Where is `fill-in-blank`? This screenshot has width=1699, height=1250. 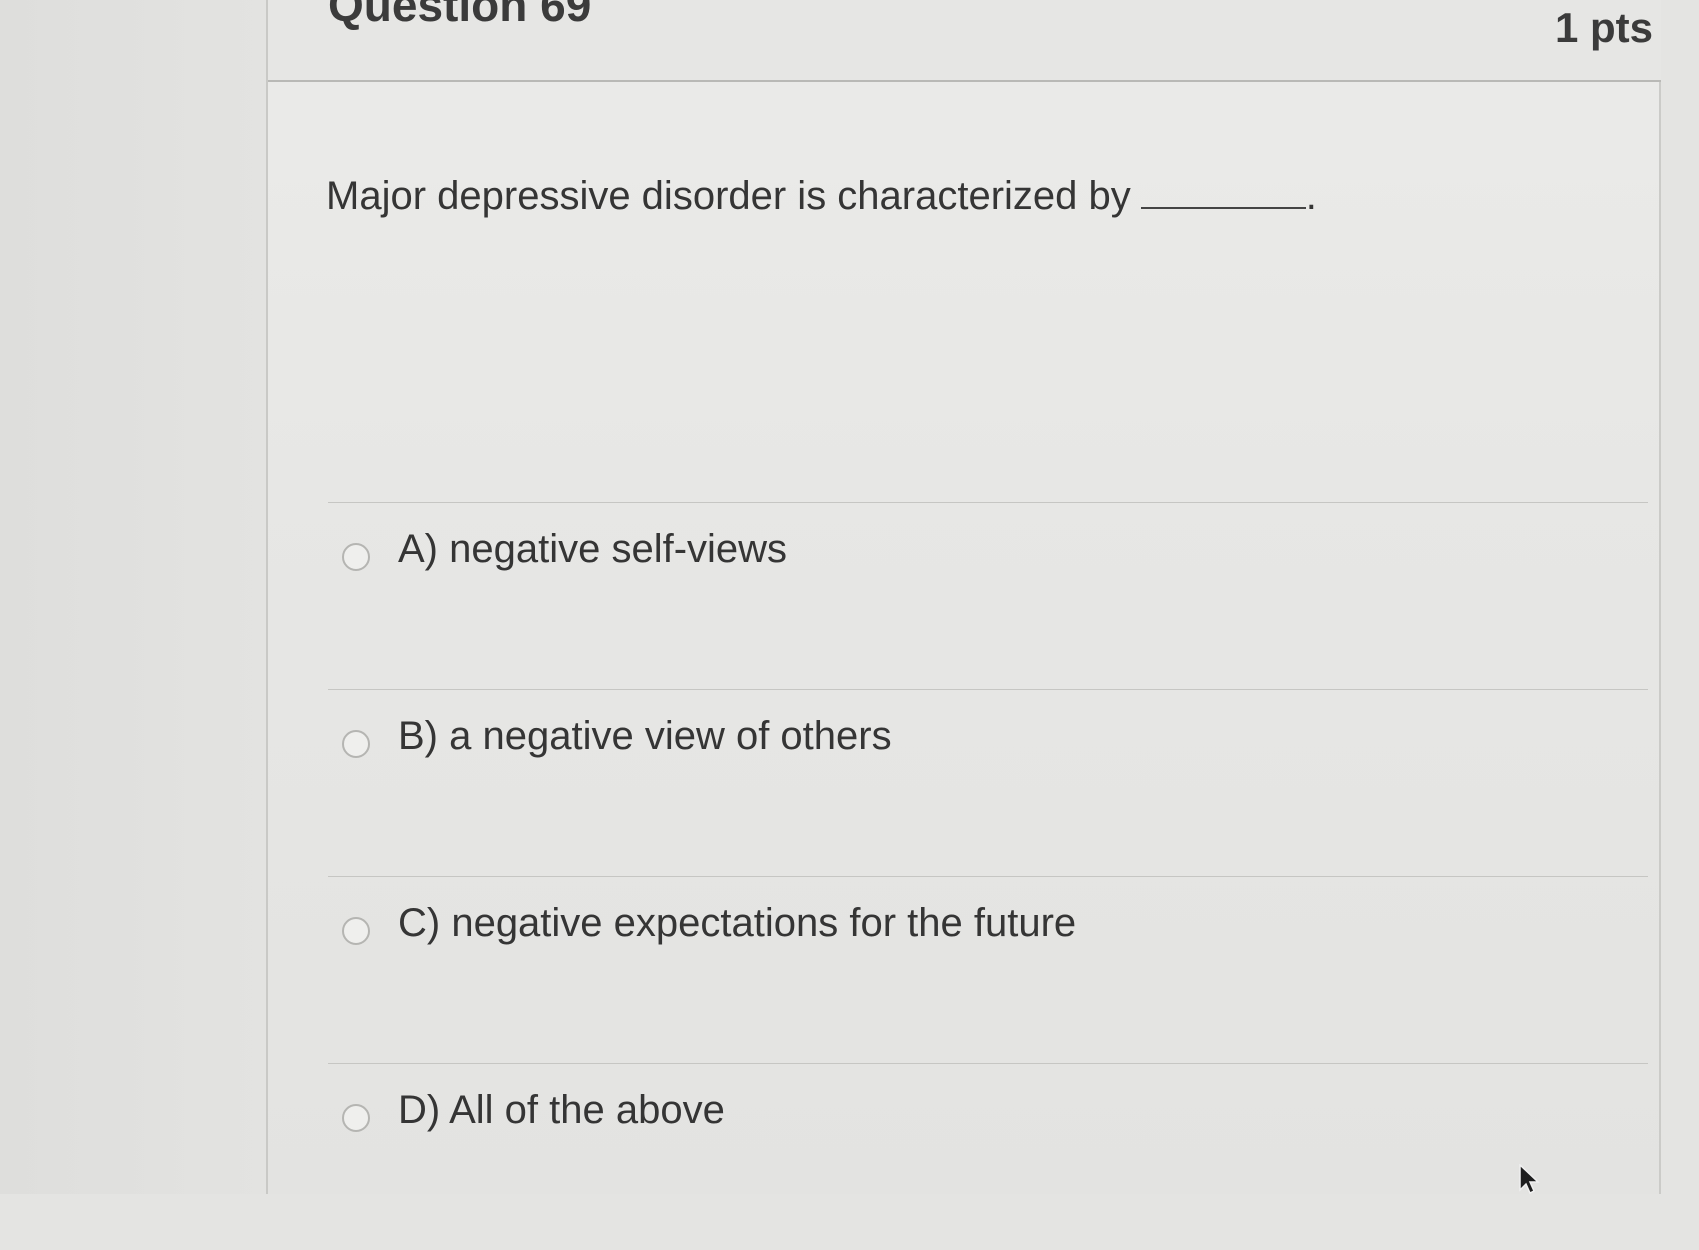 fill-in-blank is located at coordinates (1223, 193).